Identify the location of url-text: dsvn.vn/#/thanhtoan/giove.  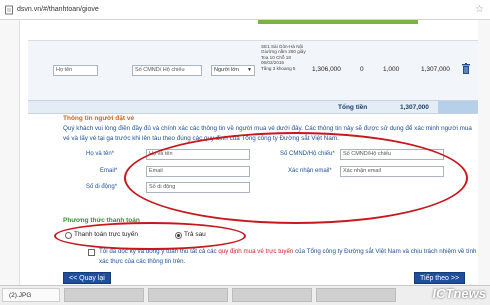
(58, 9).